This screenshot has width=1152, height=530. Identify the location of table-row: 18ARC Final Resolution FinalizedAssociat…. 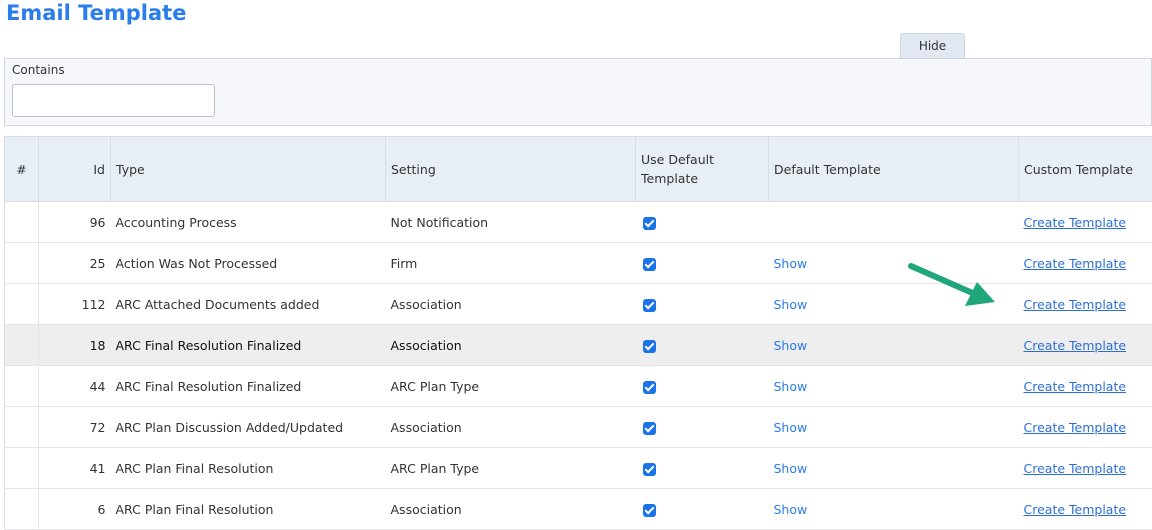
(578, 345).